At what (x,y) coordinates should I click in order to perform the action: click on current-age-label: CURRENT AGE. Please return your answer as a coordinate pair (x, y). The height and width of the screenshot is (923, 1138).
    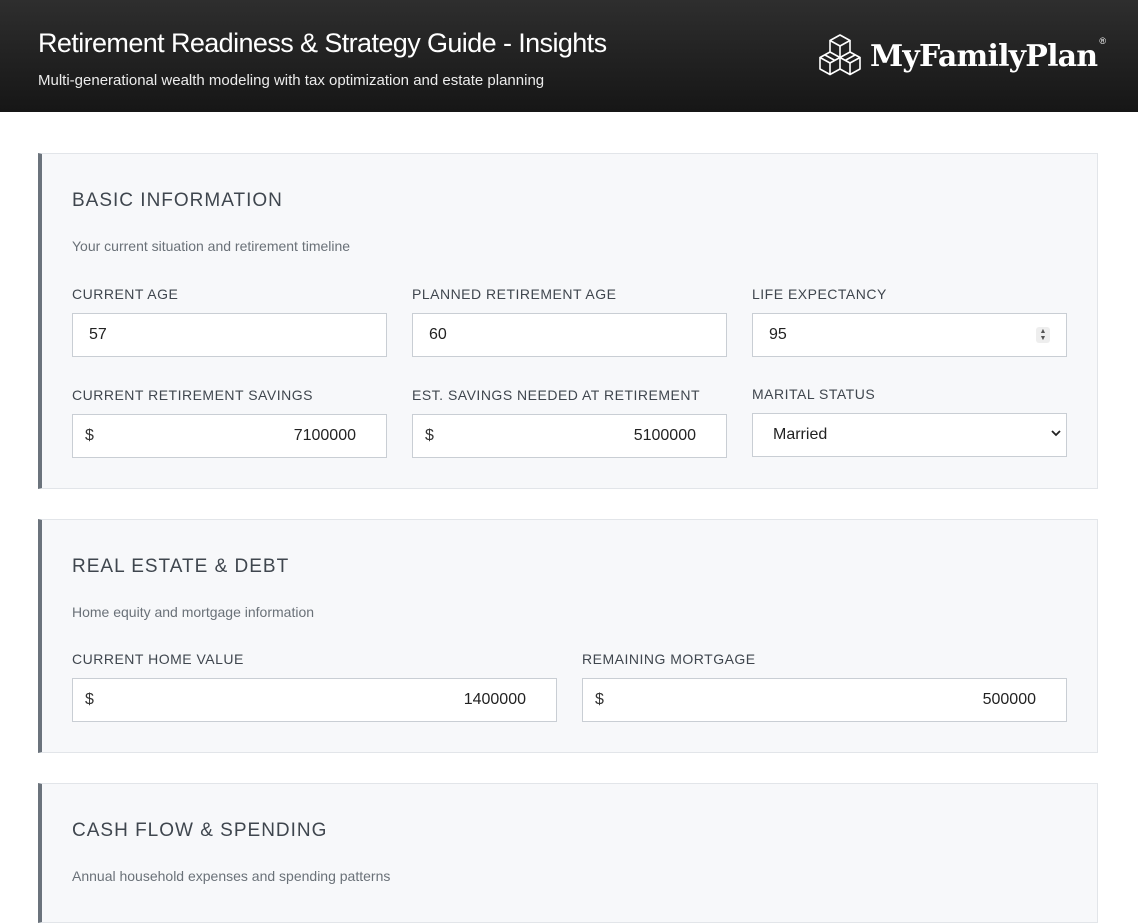
    Looking at the image, I should click on (125, 294).